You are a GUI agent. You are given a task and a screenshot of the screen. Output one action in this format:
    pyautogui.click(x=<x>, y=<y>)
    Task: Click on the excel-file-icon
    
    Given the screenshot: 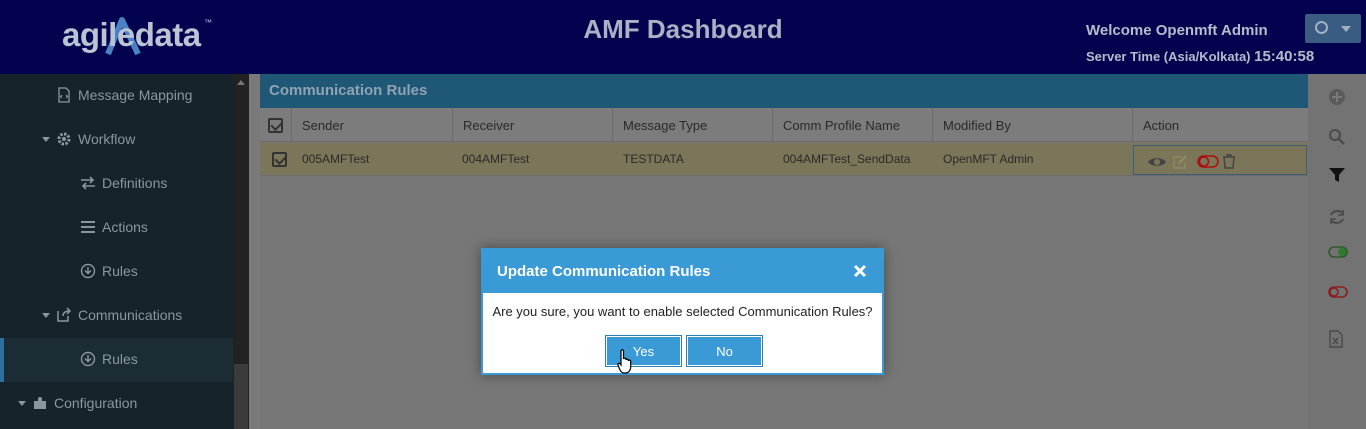 What is the action you would take?
    pyautogui.click(x=1336, y=339)
    